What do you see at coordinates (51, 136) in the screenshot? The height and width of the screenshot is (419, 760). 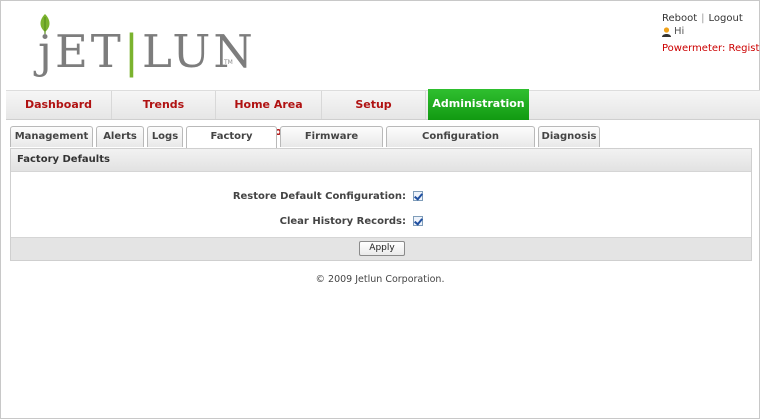 I see `tab-management: Management` at bounding box center [51, 136].